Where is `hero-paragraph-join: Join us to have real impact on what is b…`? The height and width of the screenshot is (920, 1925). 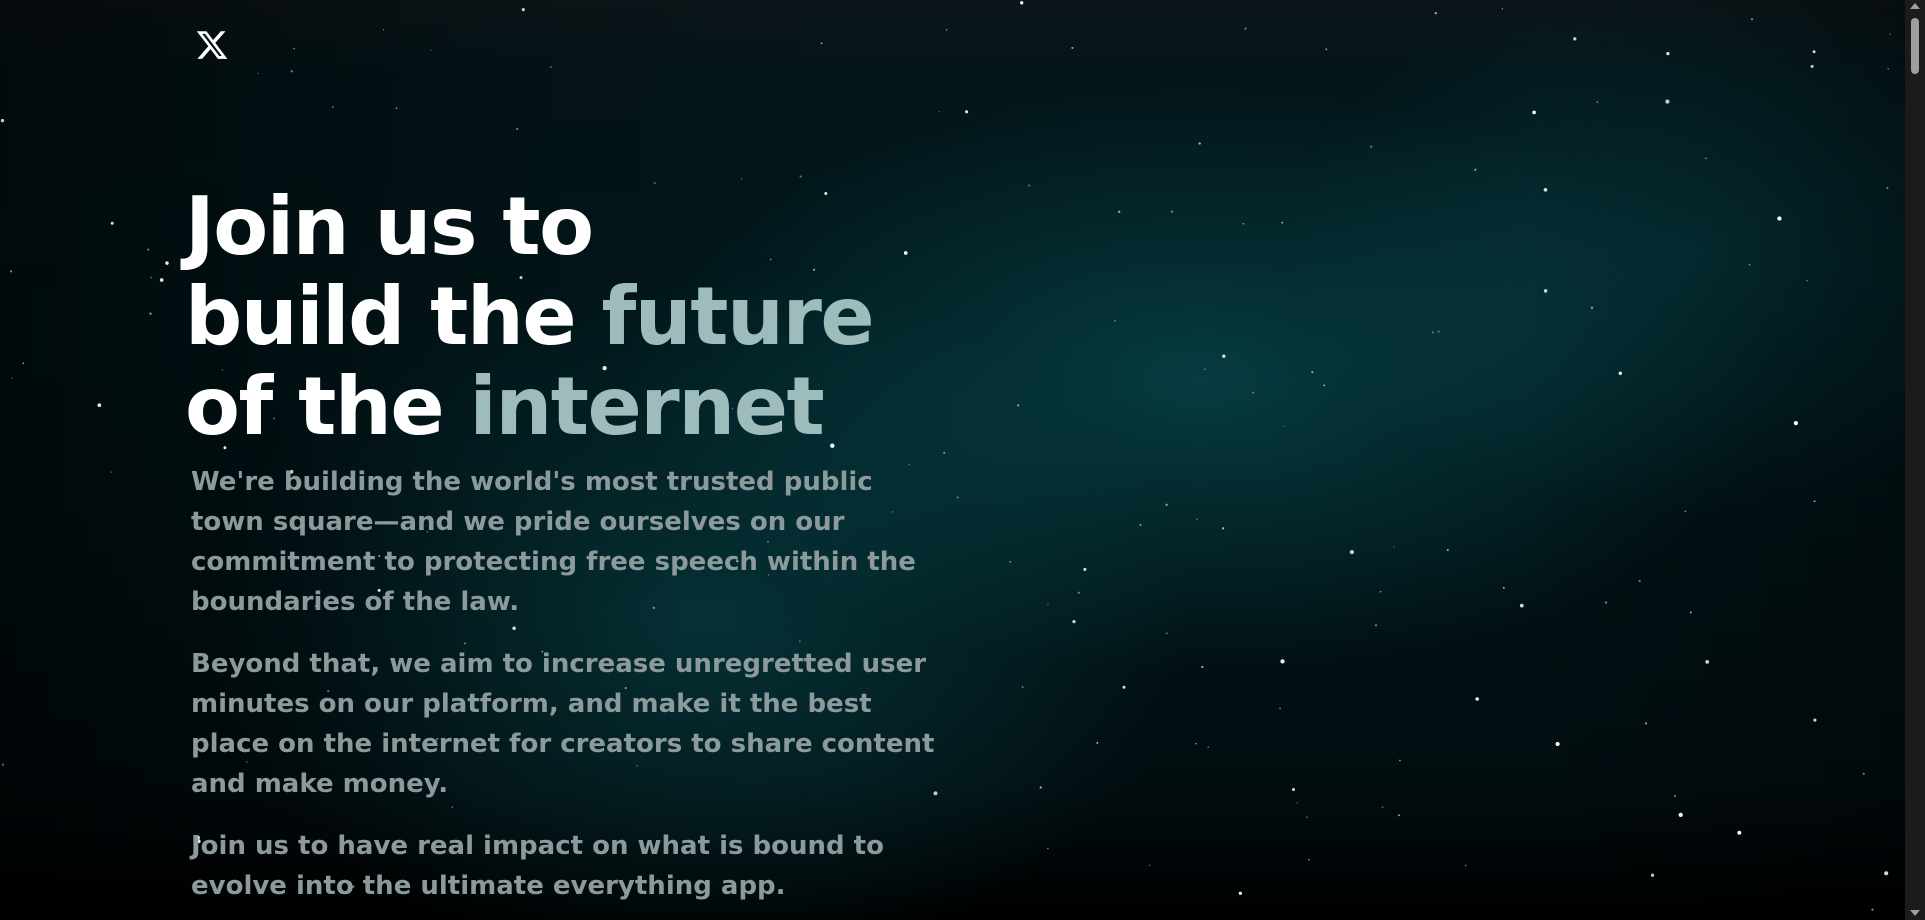
hero-paragraph-join: Join us to have real impact on what is b… is located at coordinates (537, 866).